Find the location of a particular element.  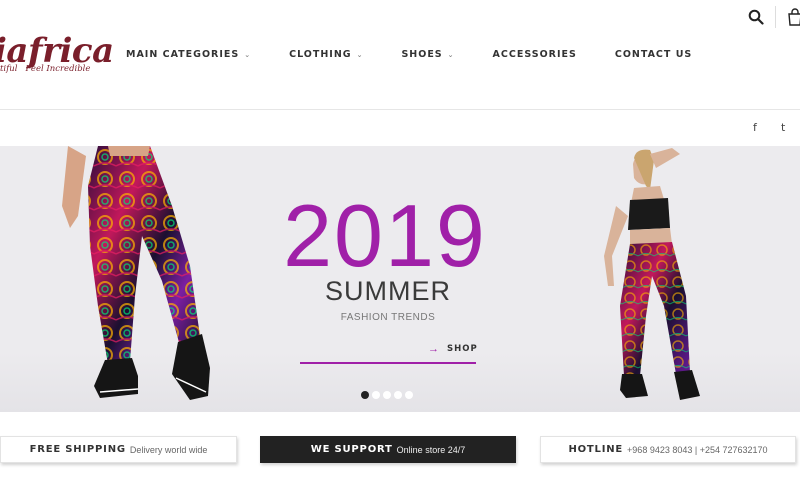

feature-subtitle: Delivery world wide is located at coordinates (168, 449).